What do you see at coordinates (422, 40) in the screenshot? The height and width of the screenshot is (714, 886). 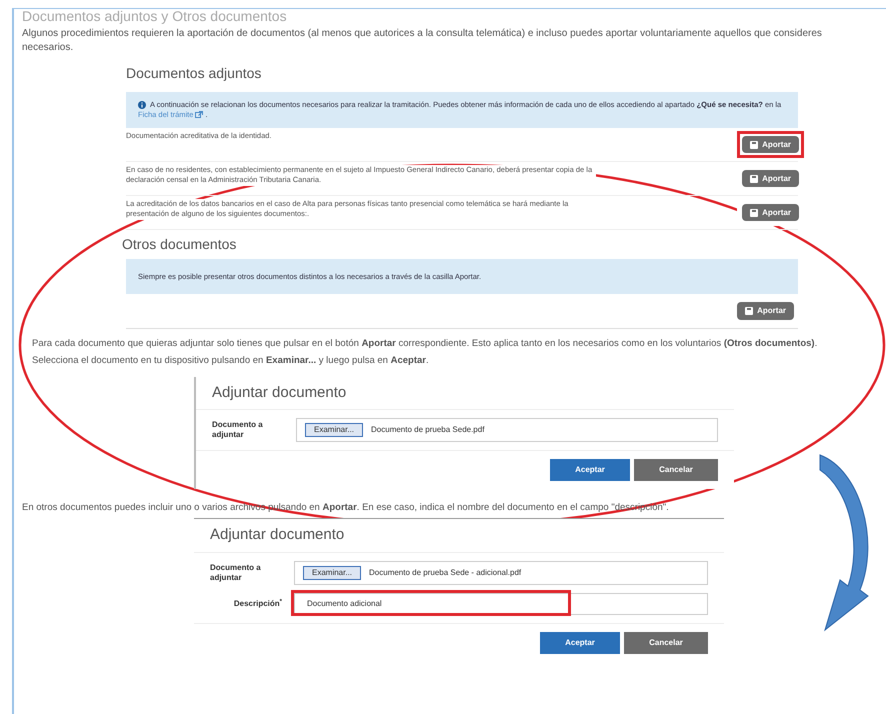 I see `intro-paragraph: Algunos procedimientos requieren la aportación de documentos (al menos que autorices a la consulta telemática) e incluso puedes aportar voluntariamente aquellos que consideres necesarios.` at bounding box center [422, 40].